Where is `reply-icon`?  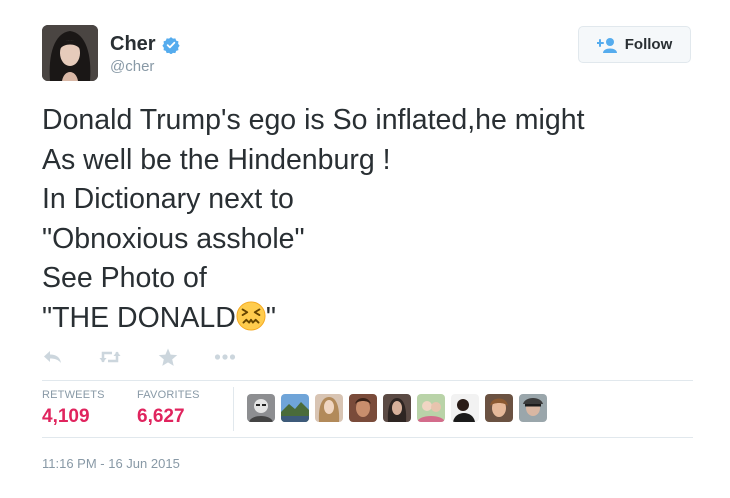
reply-icon is located at coordinates (53, 357).